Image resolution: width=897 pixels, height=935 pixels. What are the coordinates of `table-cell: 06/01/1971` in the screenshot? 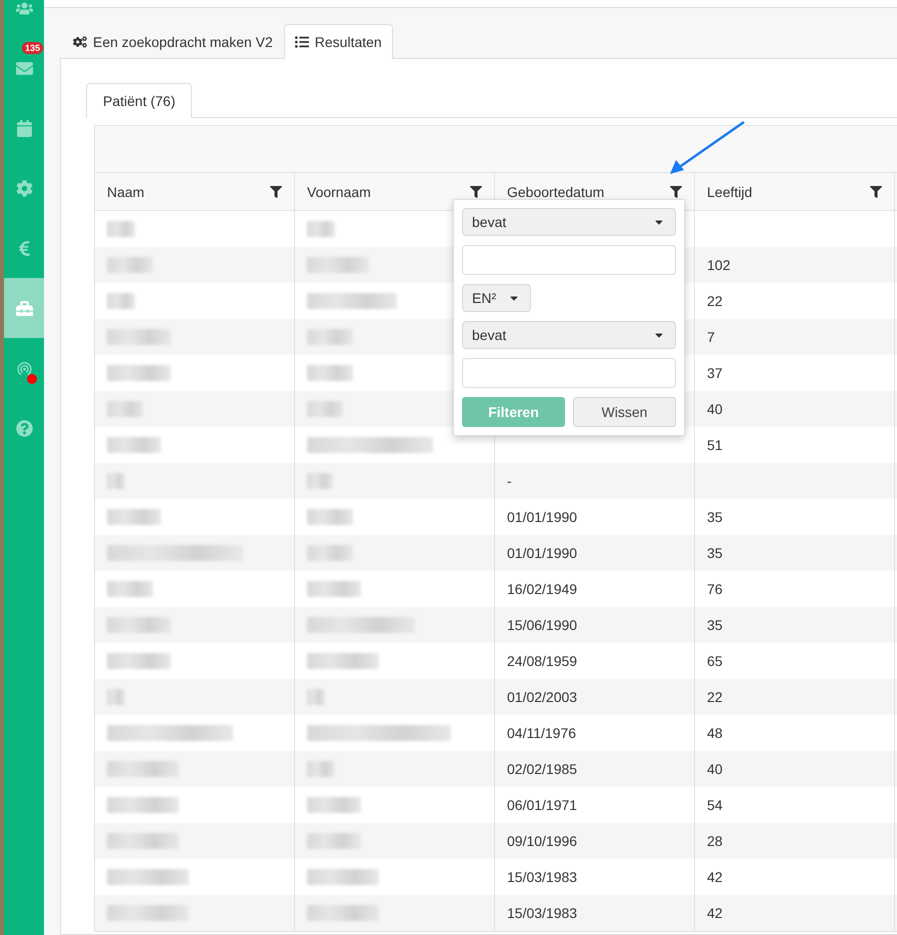 It's located at (542, 805).